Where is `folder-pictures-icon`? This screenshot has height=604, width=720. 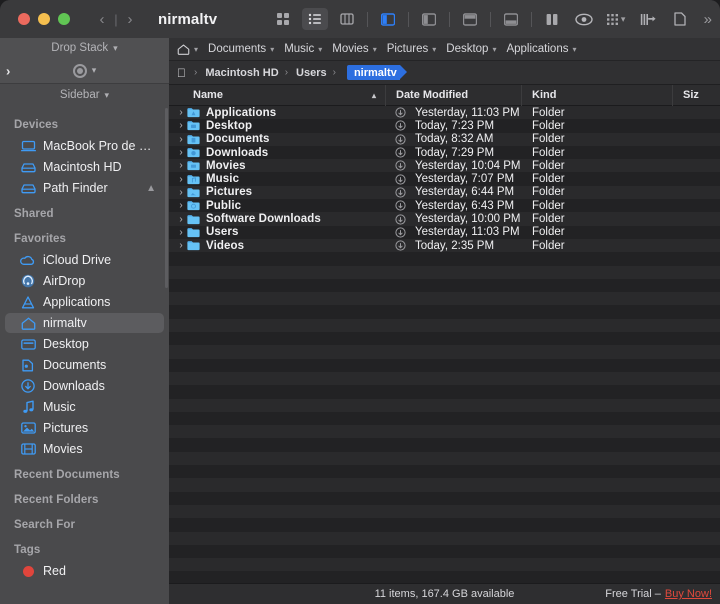
folder-pictures-icon is located at coordinates (193, 192).